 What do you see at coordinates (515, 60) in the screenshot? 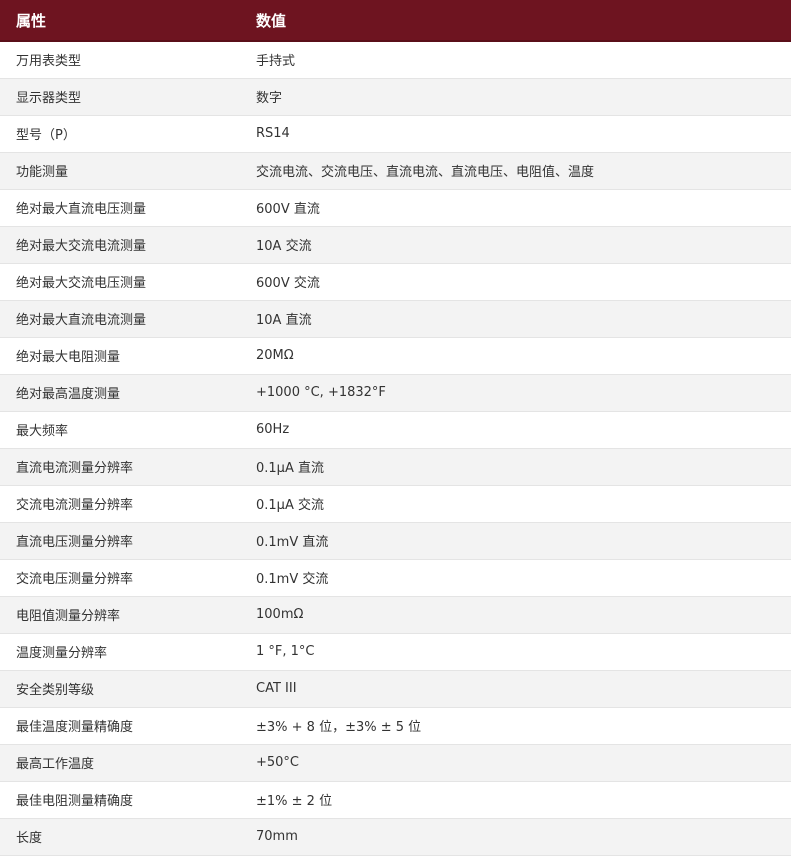
I see `row-value: 手持式` at bounding box center [515, 60].